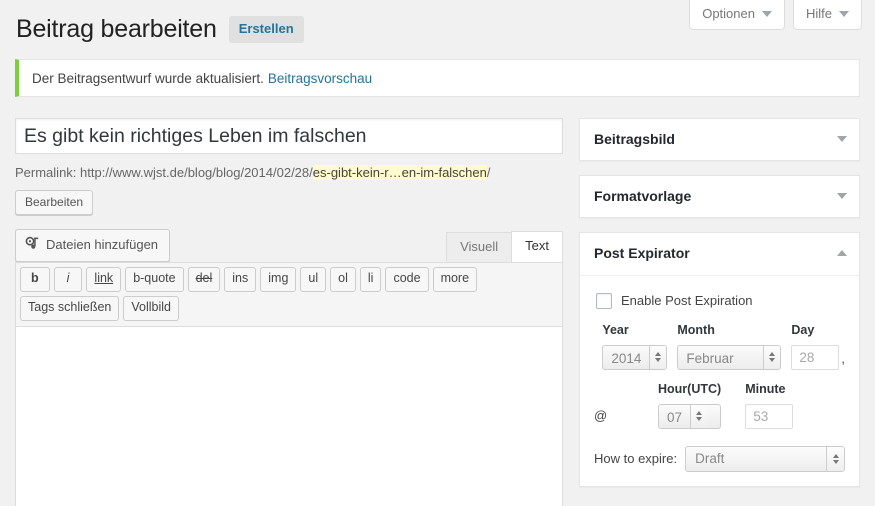 The width and height of the screenshot is (875, 506). I want to click on day-field-group: Day, so click(815, 346).